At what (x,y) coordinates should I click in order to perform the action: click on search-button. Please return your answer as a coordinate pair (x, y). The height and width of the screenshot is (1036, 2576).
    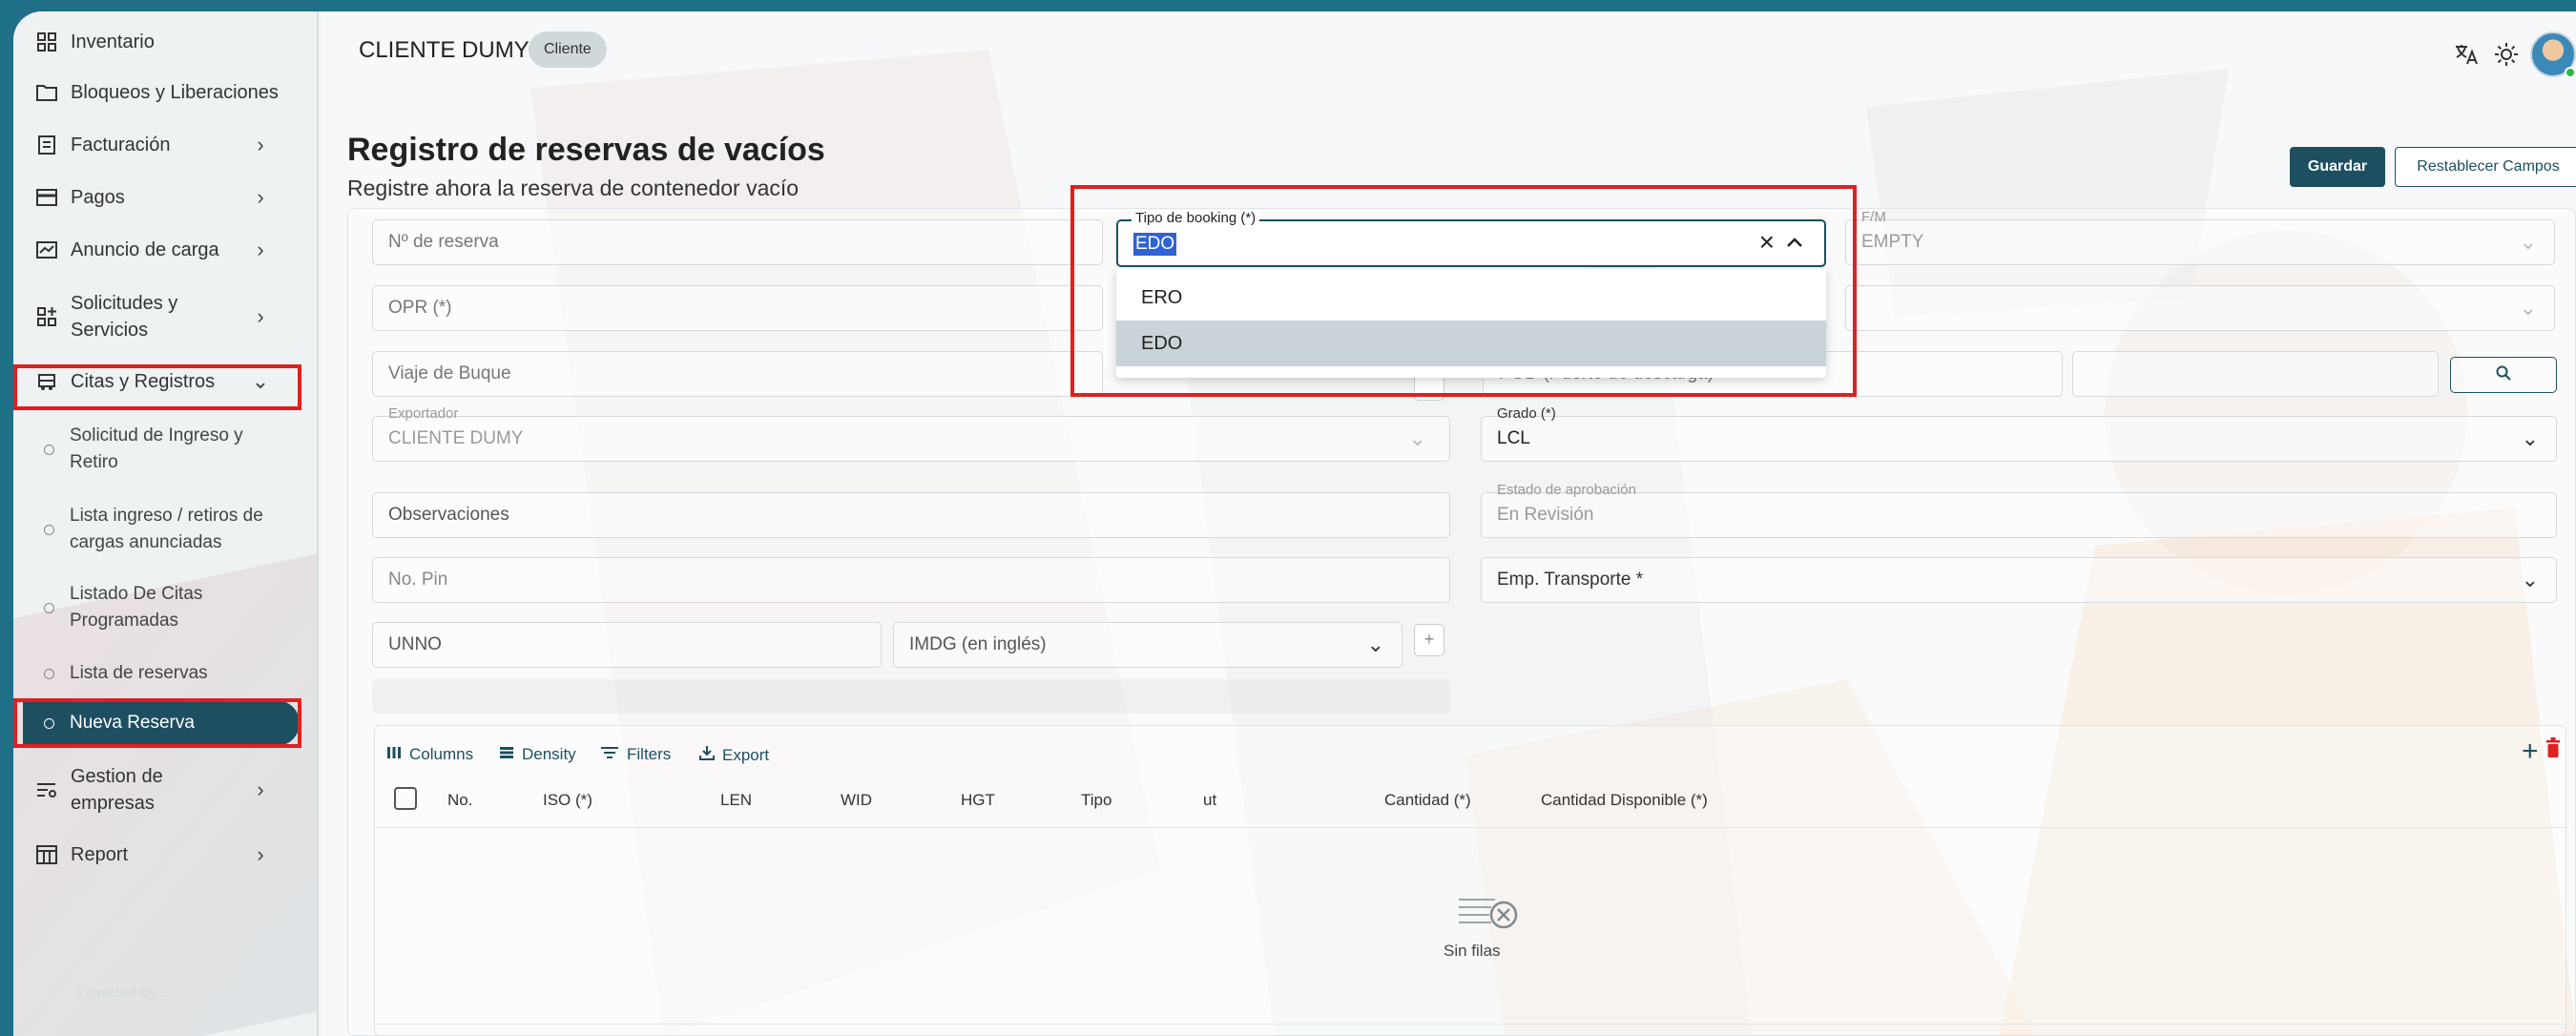
    Looking at the image, I should click on (2503, 375).